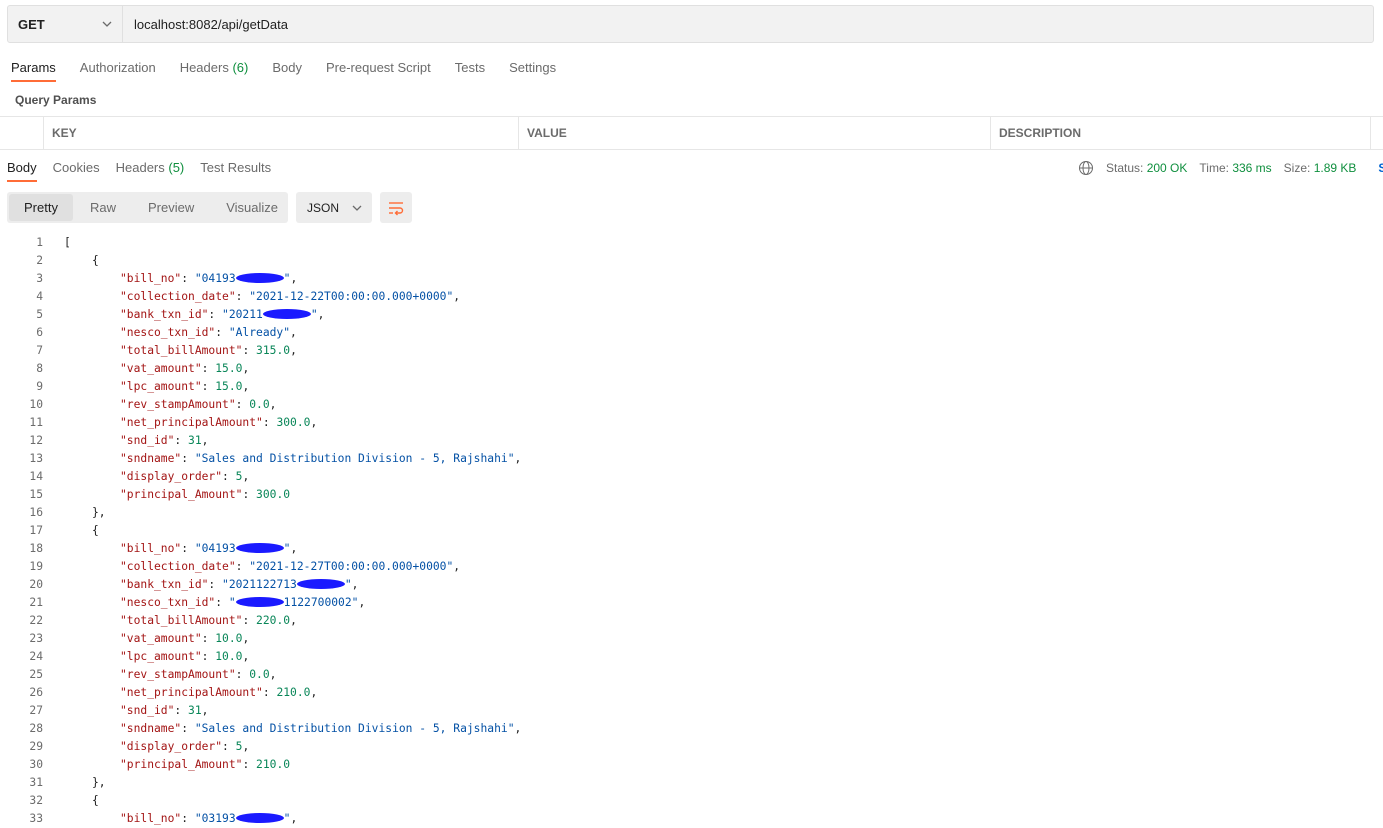  Describe the element at coordinates (36, 638) in the screenshot. I see `line-number: 23` at that location.